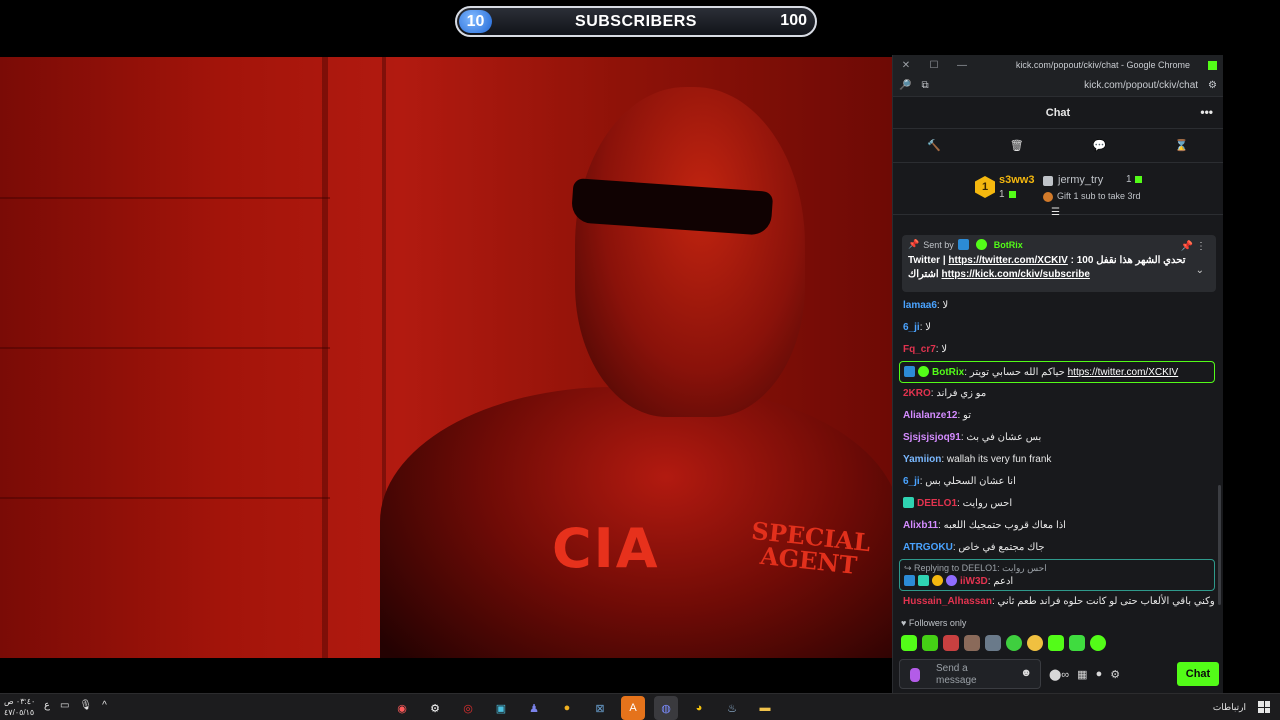  Describe the element at coordinates (501, 708) in the screenshot. I see `app-window-icon: ▣` at that location.